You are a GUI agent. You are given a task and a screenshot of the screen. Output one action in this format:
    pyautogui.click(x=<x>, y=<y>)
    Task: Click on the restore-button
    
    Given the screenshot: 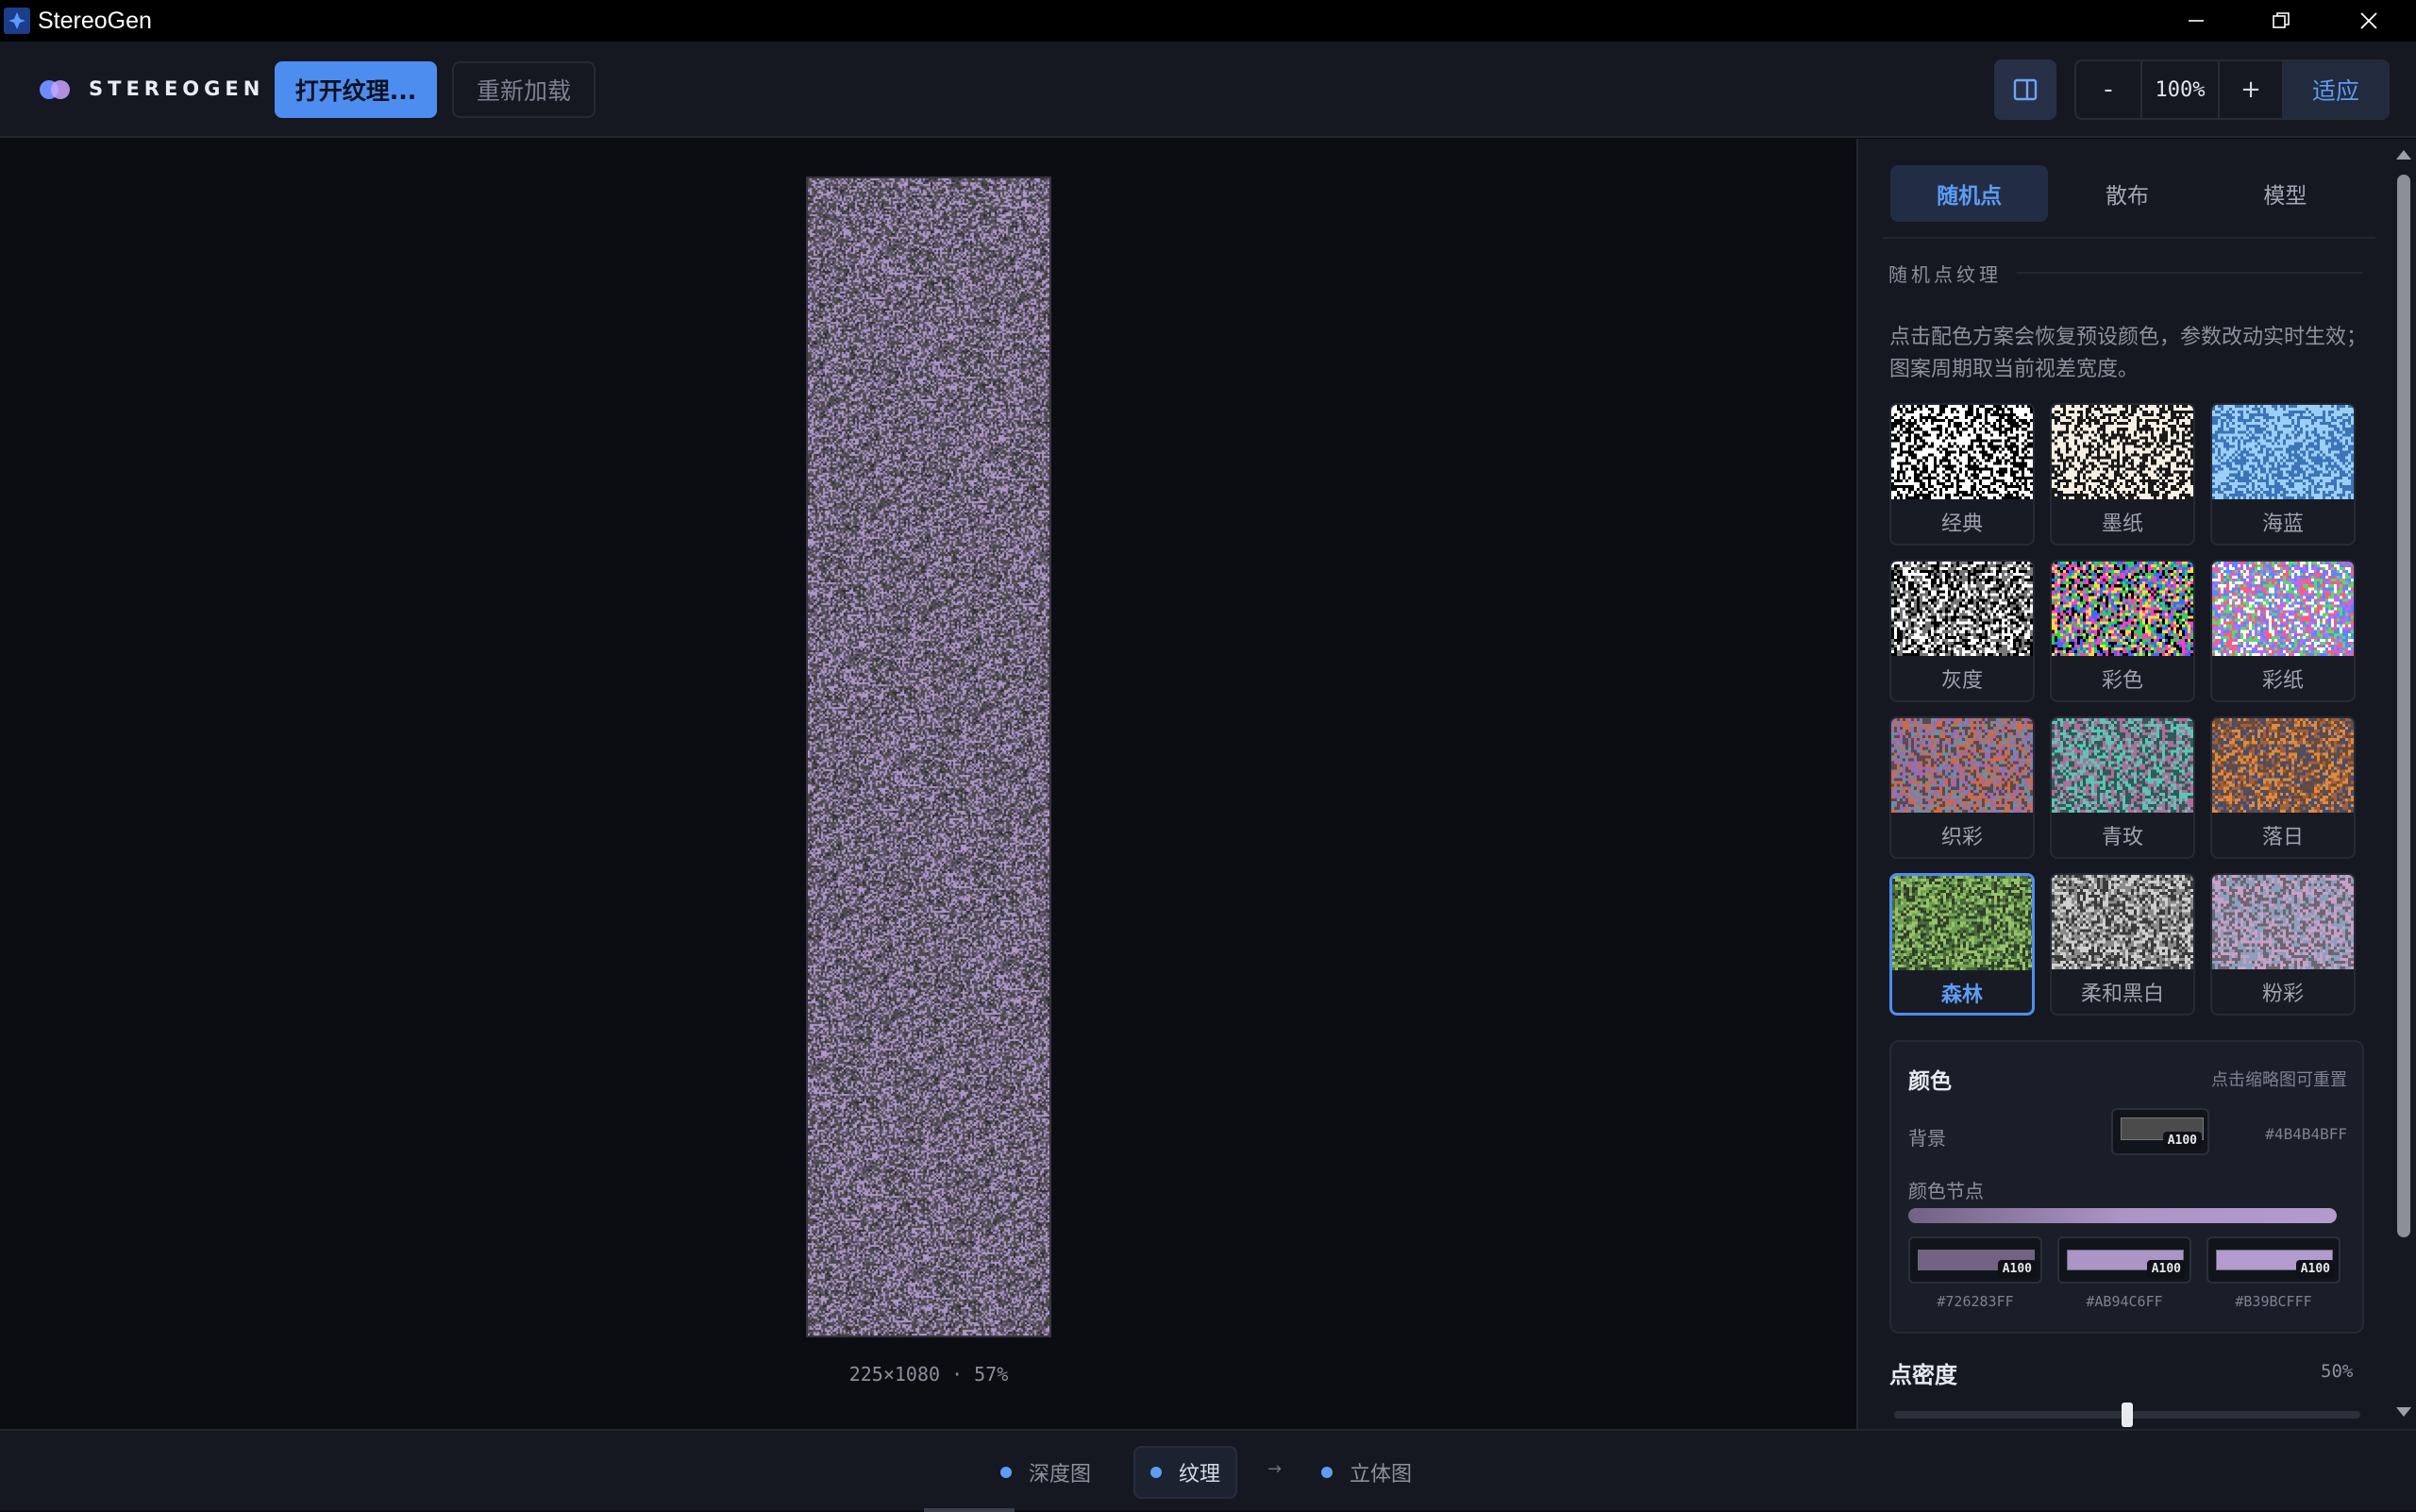 What is the action you would take?
    pyautogui.click(x=2281, y=21)
    